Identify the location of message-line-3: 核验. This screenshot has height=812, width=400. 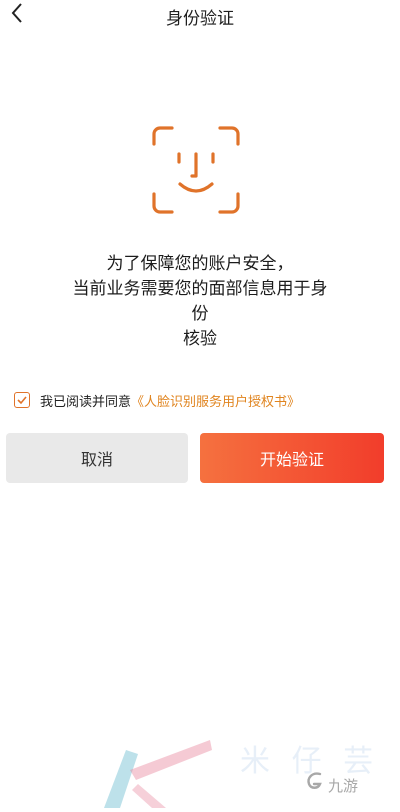
(200, 339).